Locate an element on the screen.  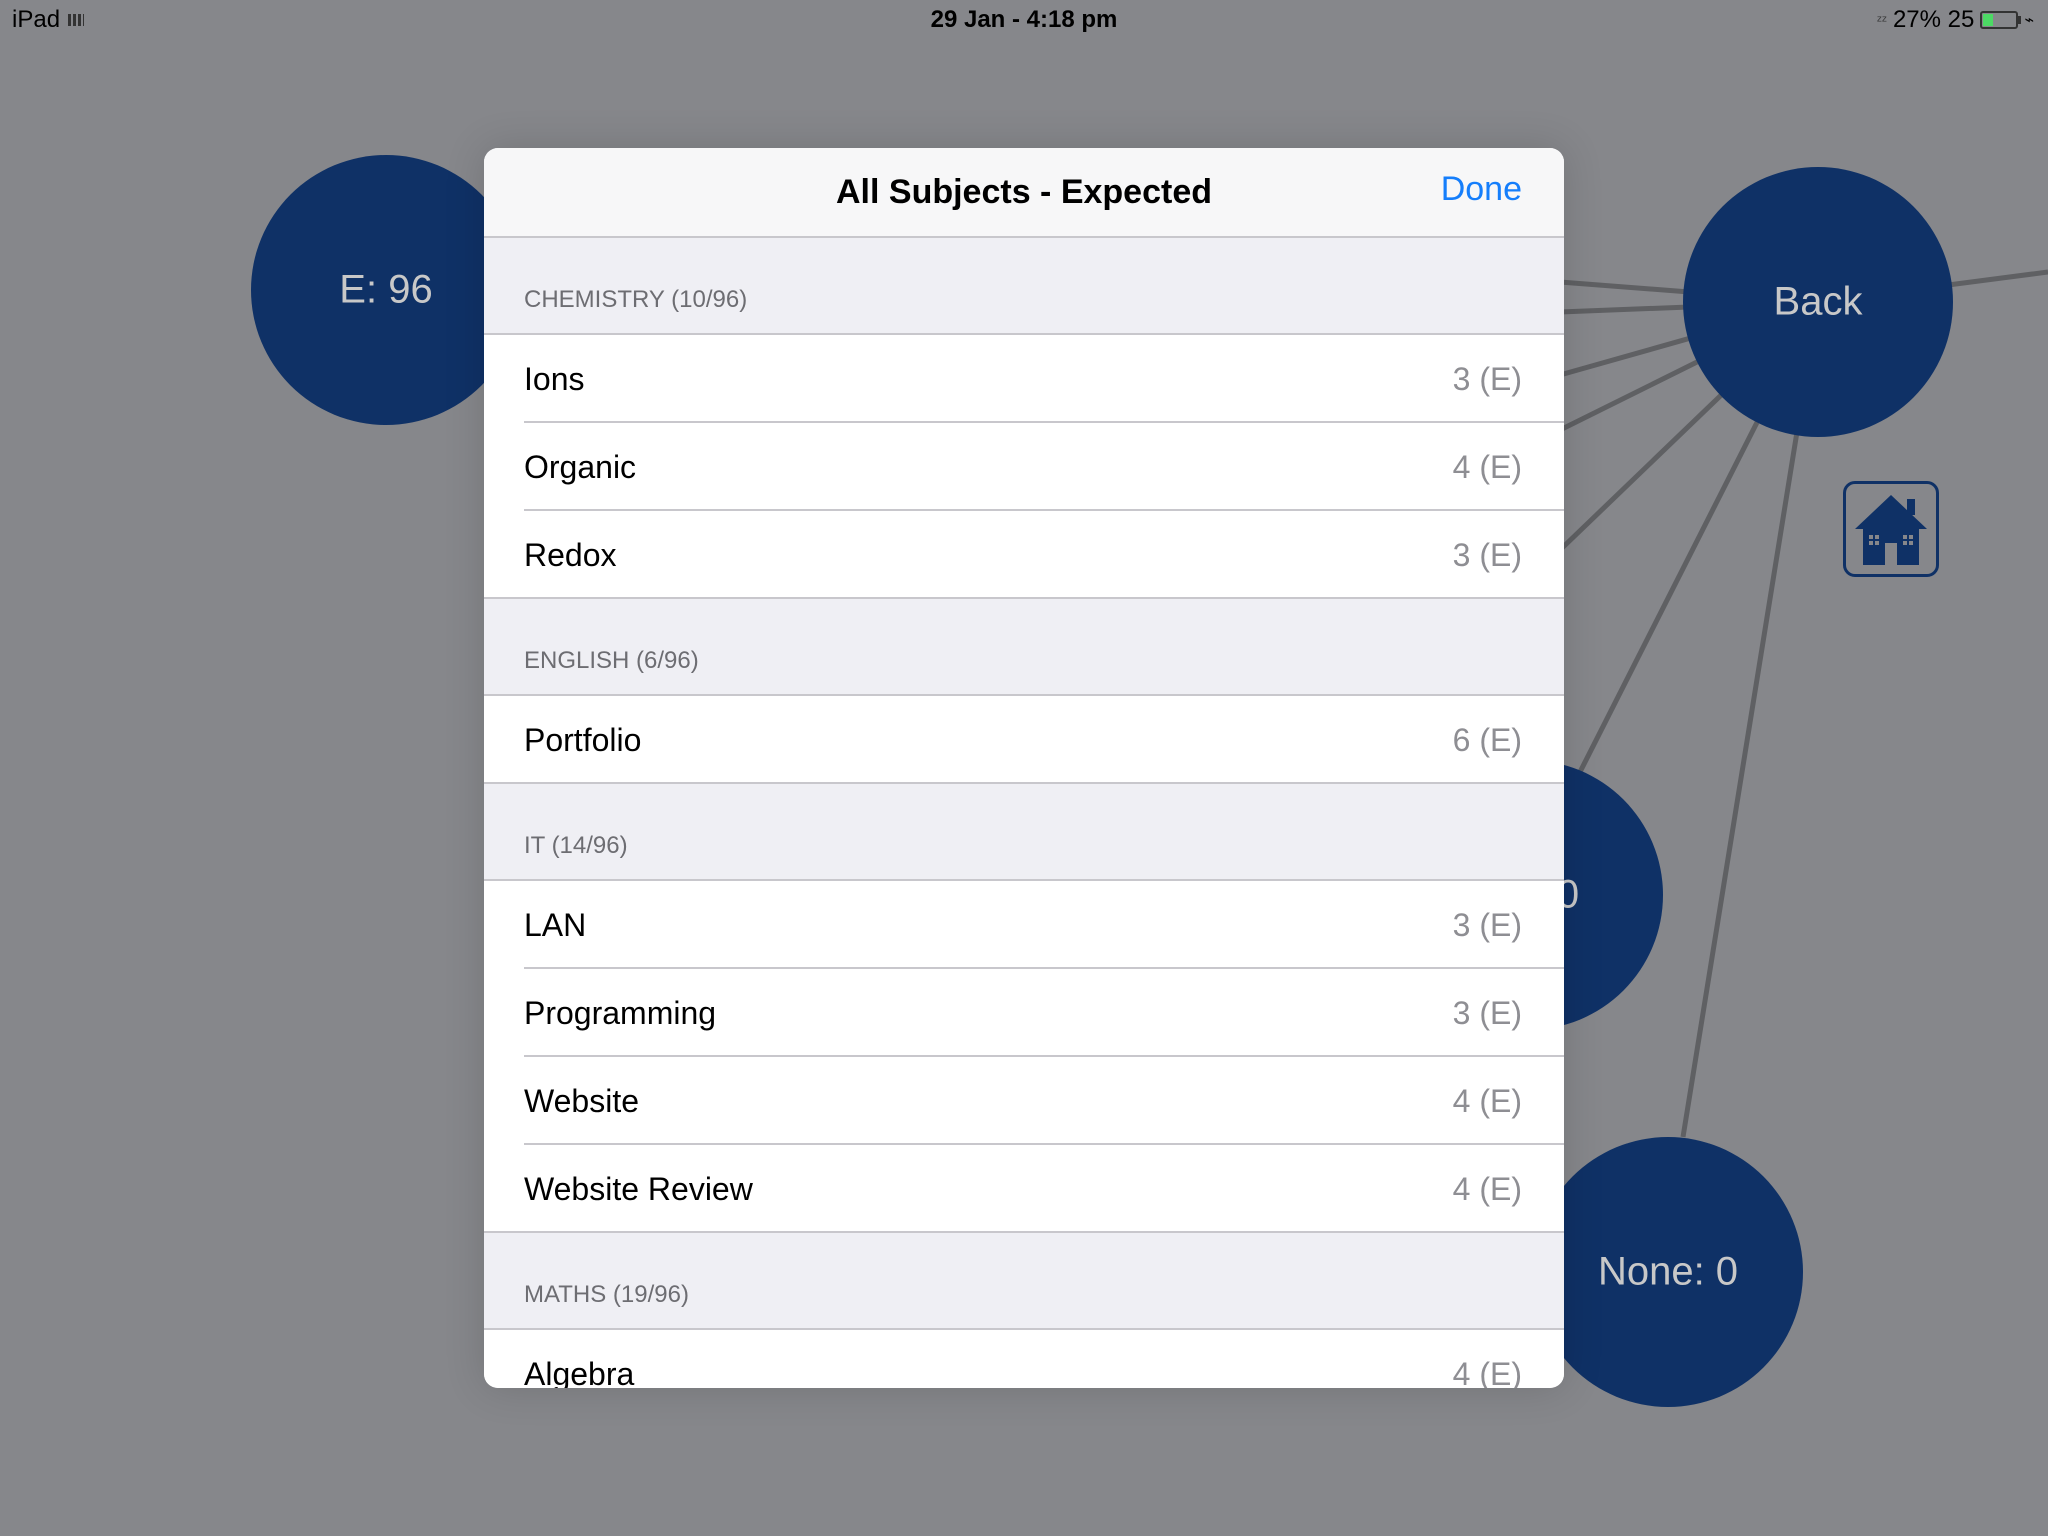
list-item: Website 4 (E) is located at coordinates (1024, 1101).